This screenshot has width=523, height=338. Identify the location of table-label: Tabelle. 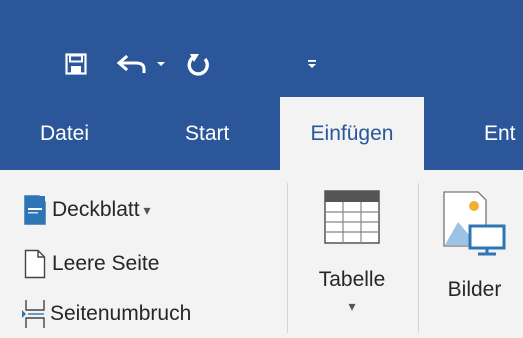
(352, 279).